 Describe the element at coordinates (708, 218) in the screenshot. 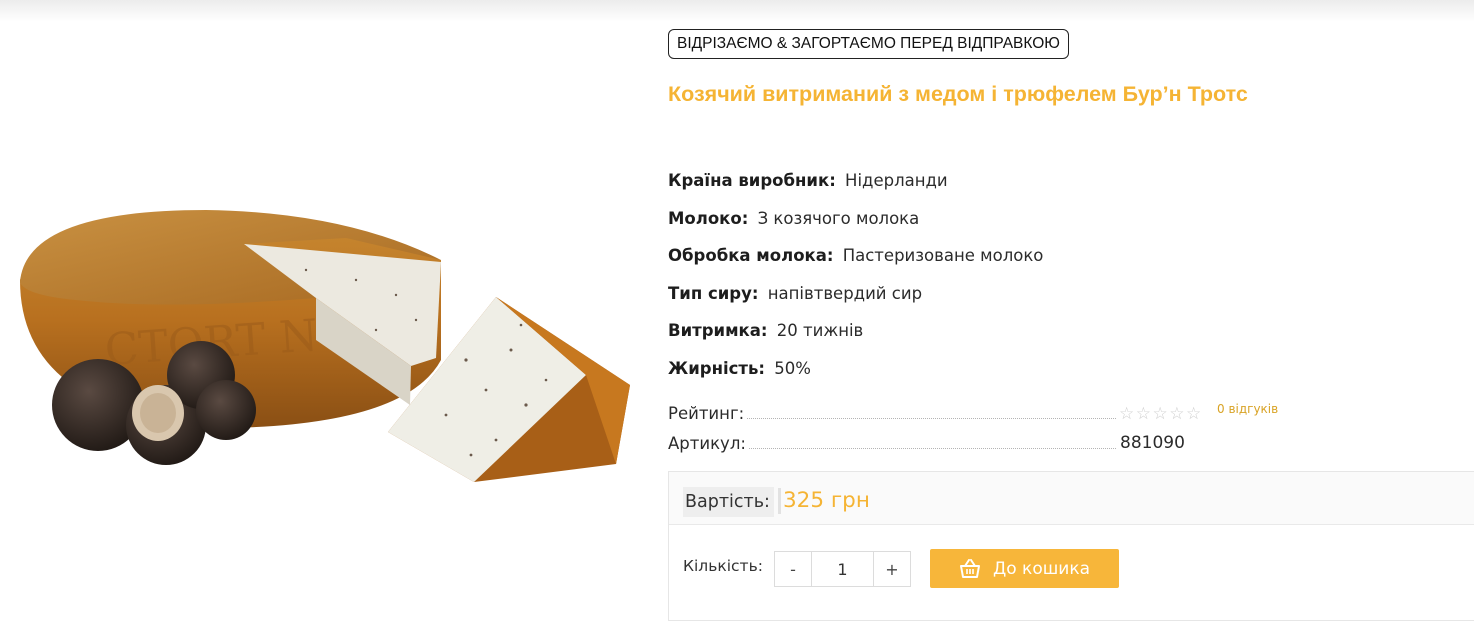

I see `attr-label: Молоко:` at that location.